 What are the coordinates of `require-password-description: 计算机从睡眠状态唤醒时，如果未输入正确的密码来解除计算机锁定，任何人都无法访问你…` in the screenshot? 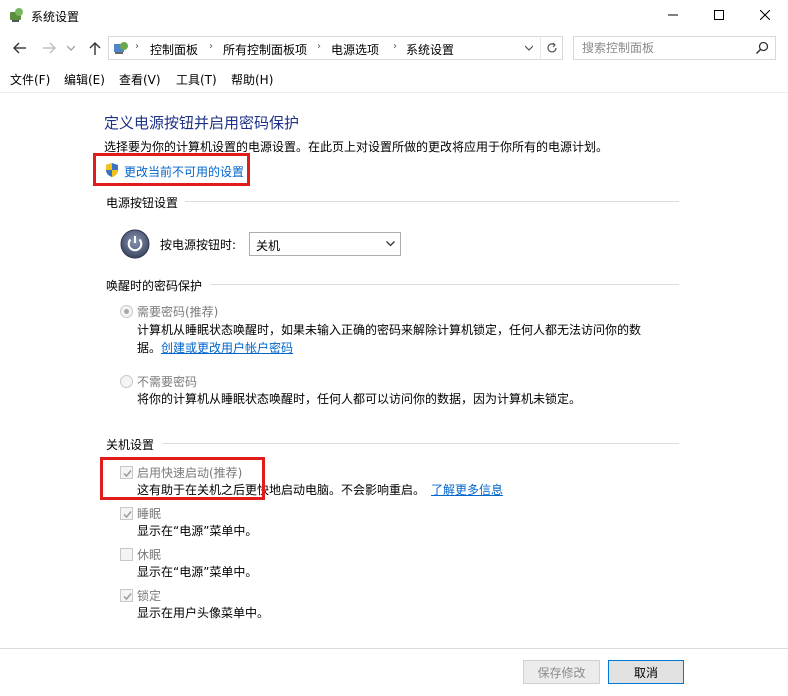 It's located at (389, 330).